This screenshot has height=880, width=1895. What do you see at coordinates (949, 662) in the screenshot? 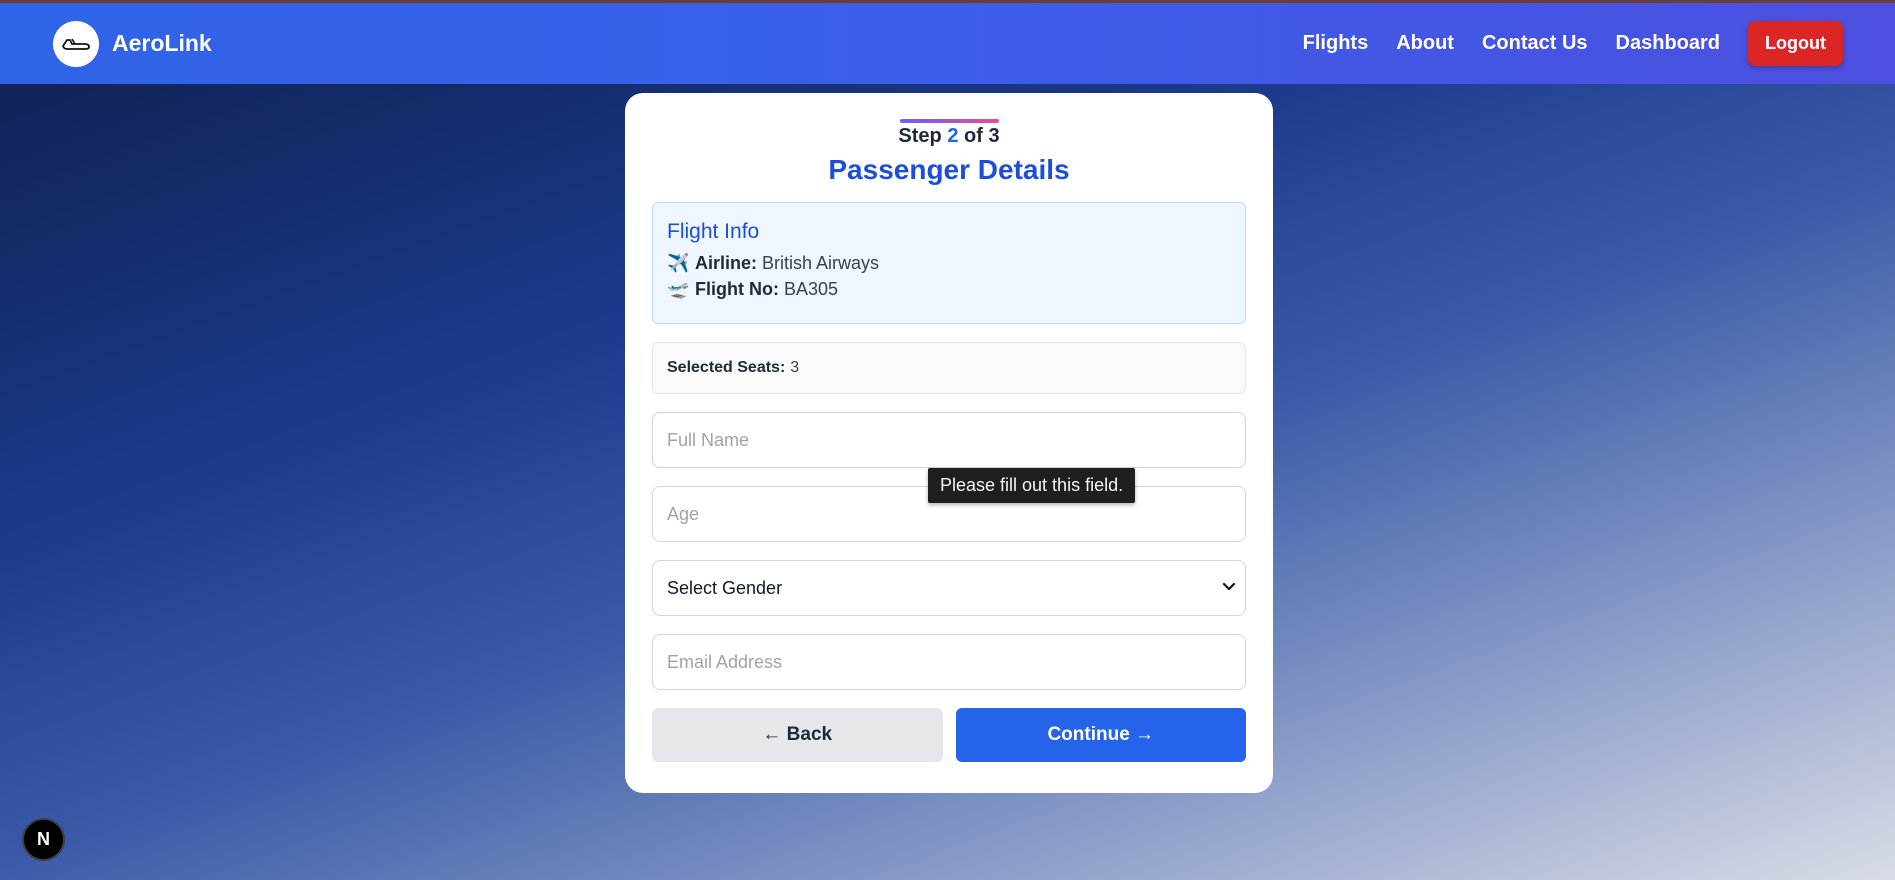
I see `email-input: Email Address` at bounding box center [949, 662].